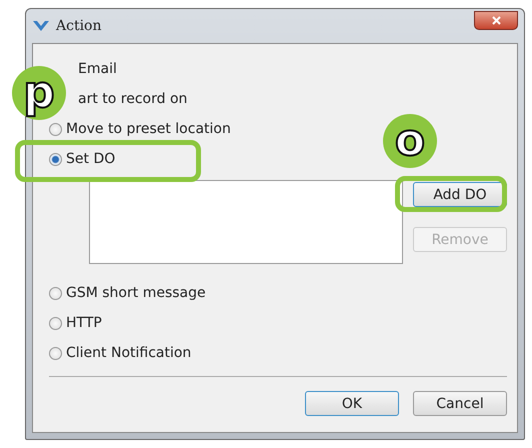 The image size is (532, 448). Describe the element at coordinates (39, 93) in the screenshot. I see `callout-badge: p` at that location.